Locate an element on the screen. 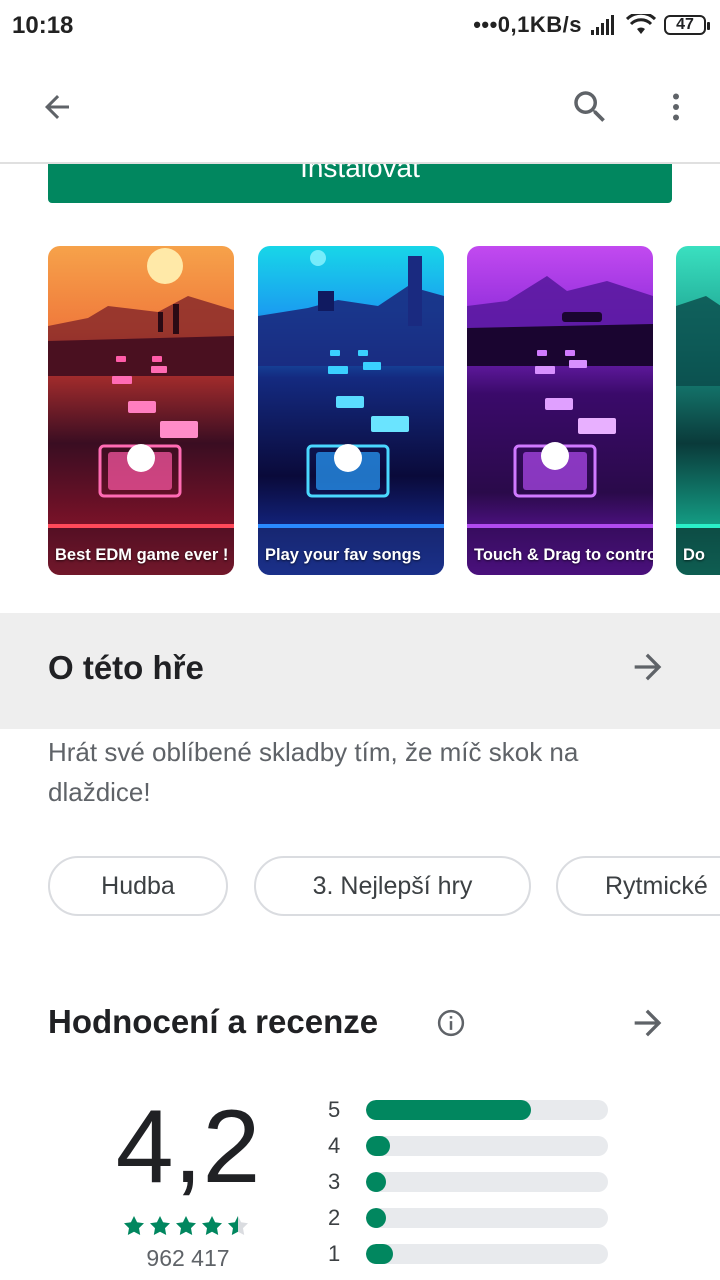 The image size is (720, 1280). search-button is located at coordinates (590, 107).